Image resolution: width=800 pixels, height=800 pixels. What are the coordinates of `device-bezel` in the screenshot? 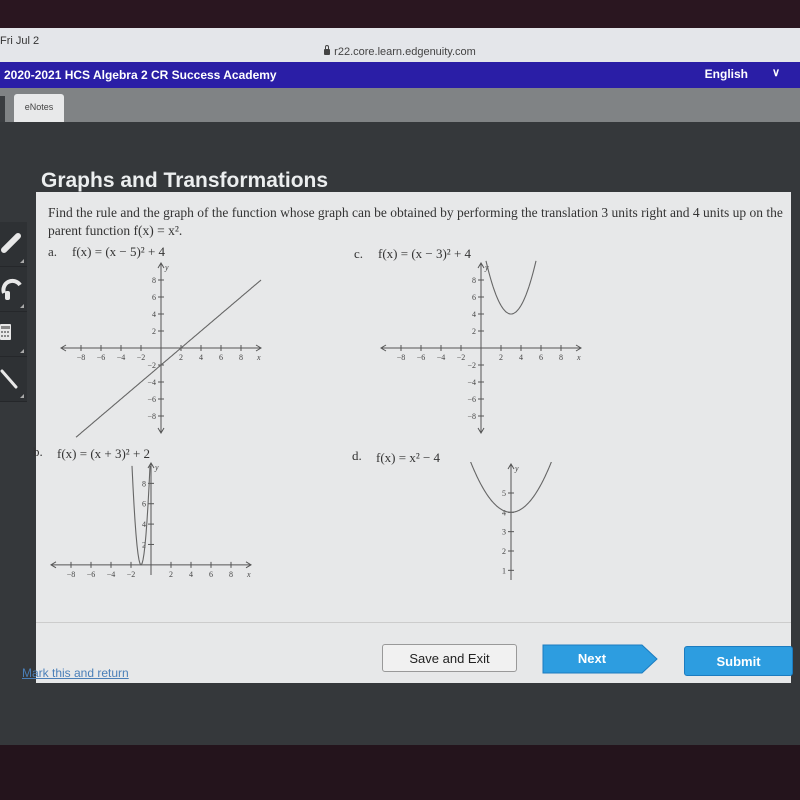 It's located at (400, 772).